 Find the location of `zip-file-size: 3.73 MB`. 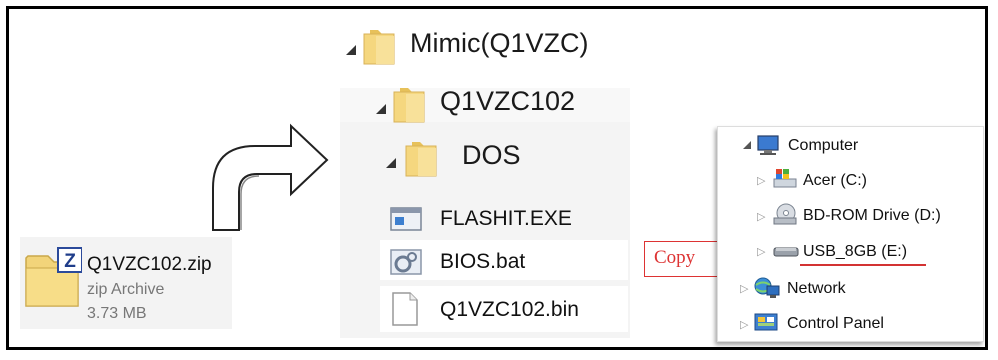

zip-file-size: 3.73 MB is located at coordinates (117, 313).